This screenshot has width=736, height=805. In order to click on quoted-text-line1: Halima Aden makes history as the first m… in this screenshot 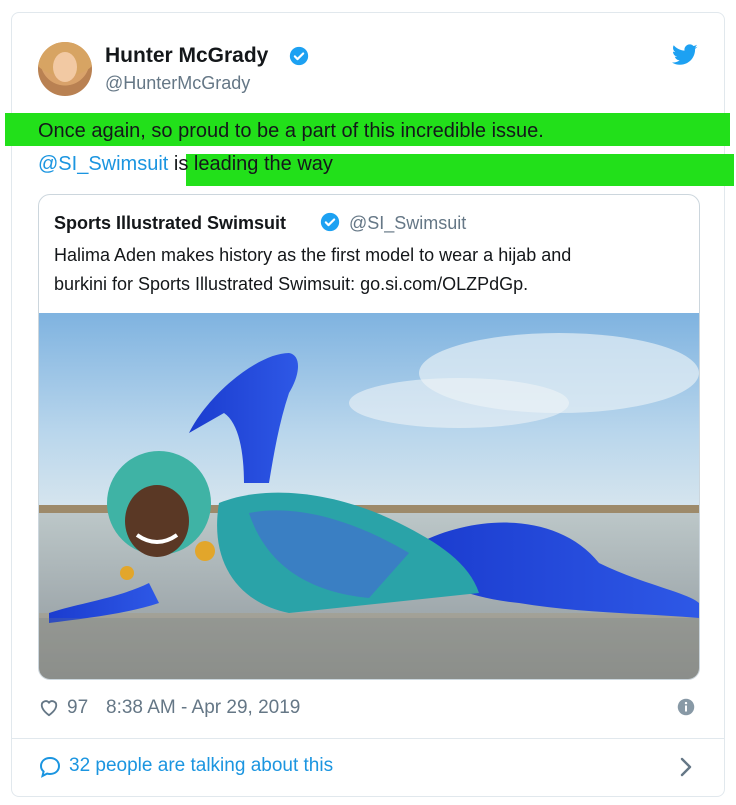, I will do `click(313, 255)`.